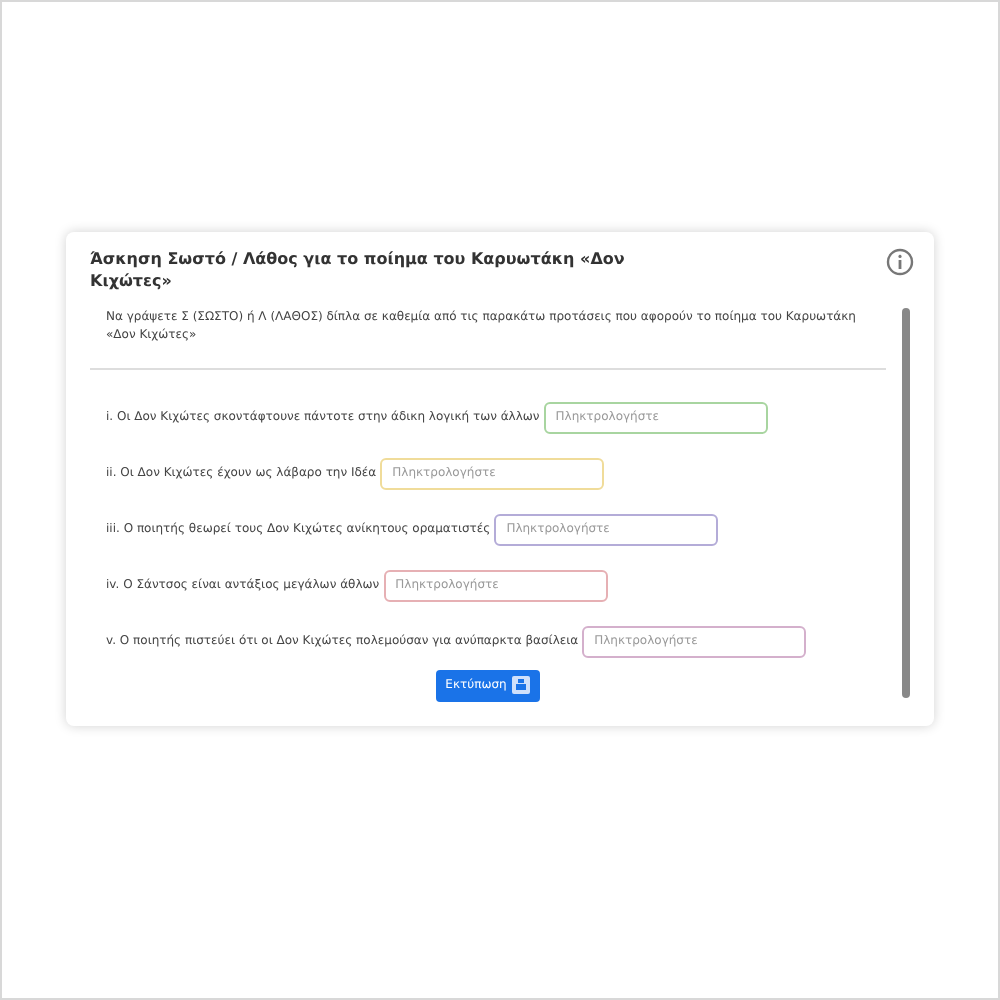 Image resolution: width=1000 pixels, height=1000 pixels. I want to click on info-icon, so click(900, 261).